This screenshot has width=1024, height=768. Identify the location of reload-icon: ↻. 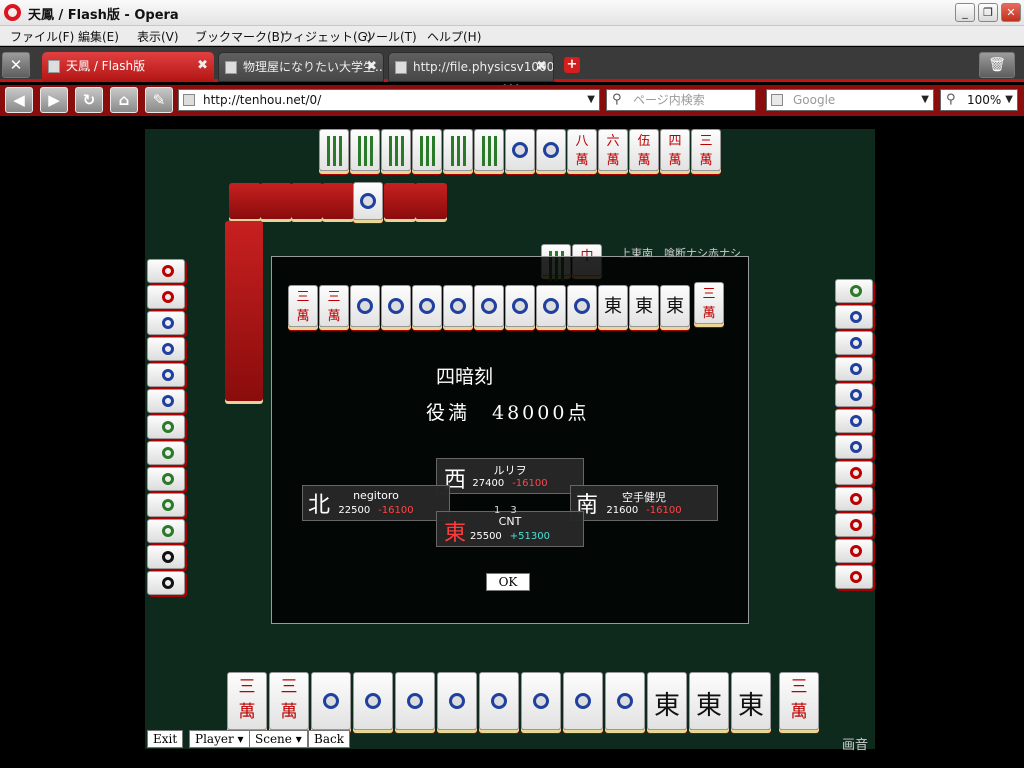
(89, 100).